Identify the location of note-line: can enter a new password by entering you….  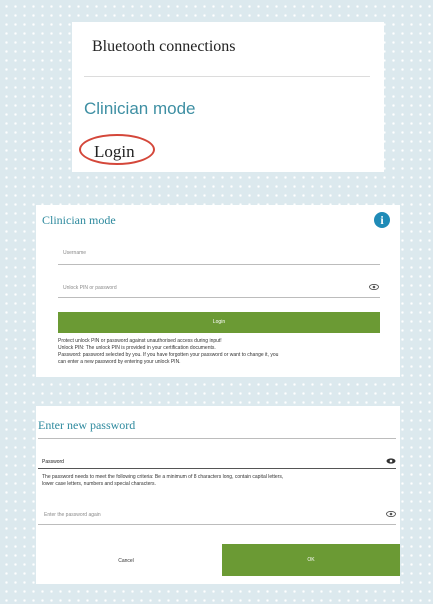
(119, 362).